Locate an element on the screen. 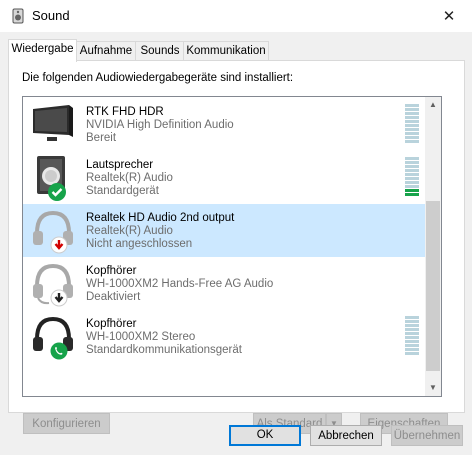 The height and width of the screenshot is (455, 472). speaker-app-icon is located at coordinates (18, 16).